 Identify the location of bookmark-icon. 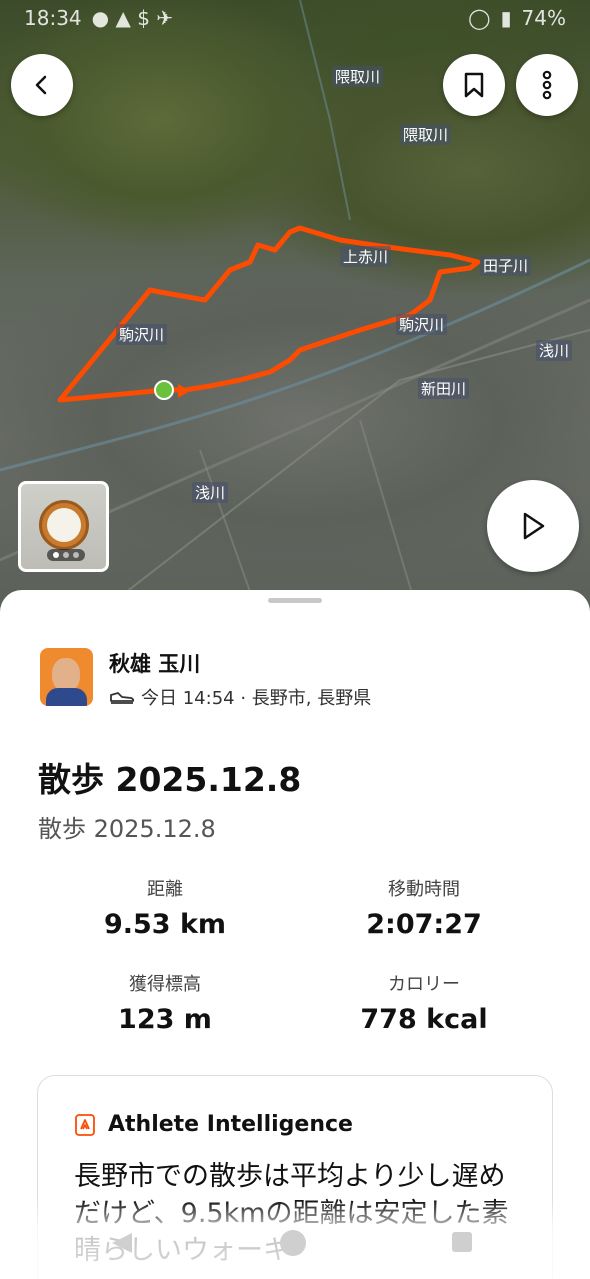
(474, 85).